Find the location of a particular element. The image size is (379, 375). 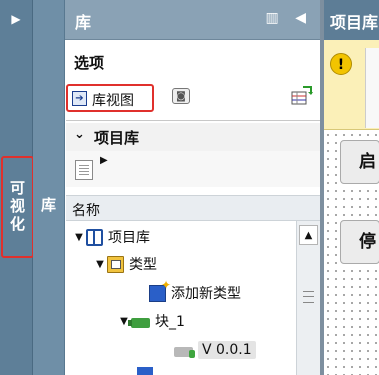

tree-item-label: 项目库 is located at coordinates (129, 238).